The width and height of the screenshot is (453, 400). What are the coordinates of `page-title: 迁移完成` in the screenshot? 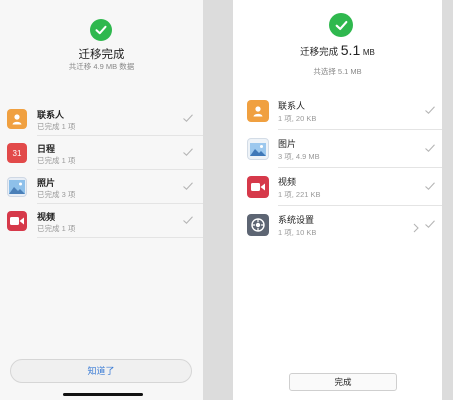 It's located at (101, 55).